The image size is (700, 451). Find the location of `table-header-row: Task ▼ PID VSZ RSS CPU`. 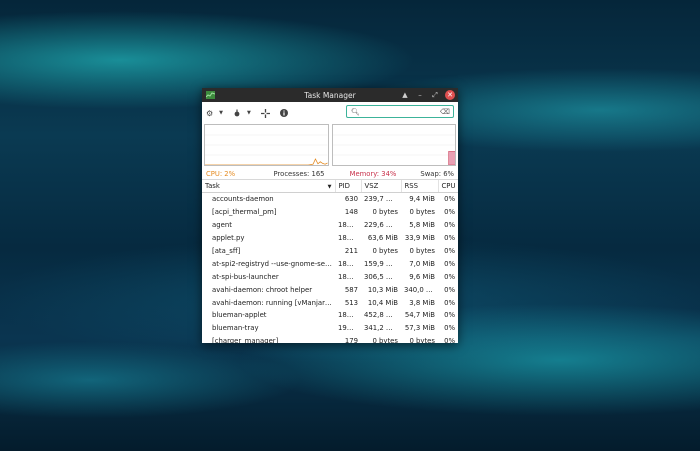

table-header-row: Task ▼ PID VSZ RSS CPU is located at coordinates (330, 186).